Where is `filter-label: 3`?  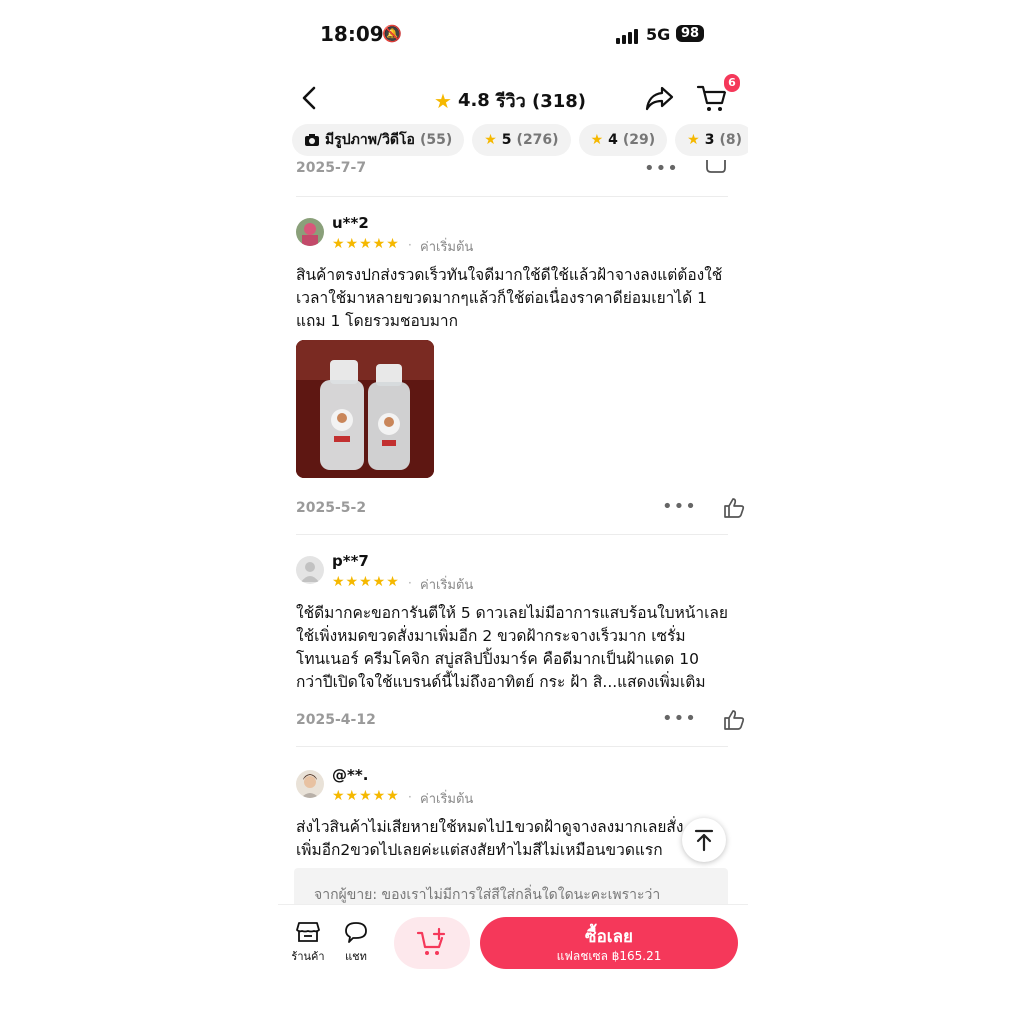
filter-label: 3 is located at coordinates (709, 140).